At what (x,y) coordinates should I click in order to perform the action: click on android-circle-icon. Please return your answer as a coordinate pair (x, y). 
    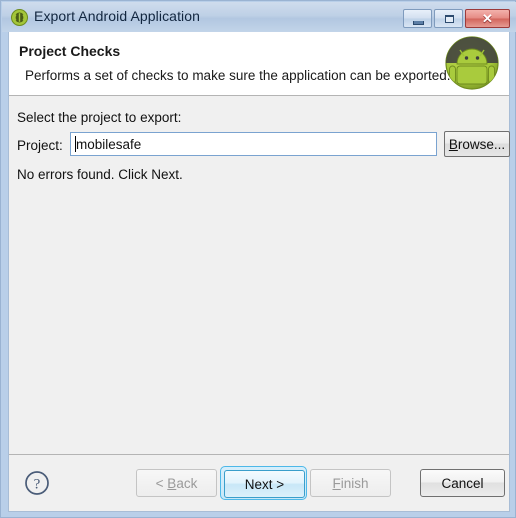
    Looking at the image, I should click on (19, 17).